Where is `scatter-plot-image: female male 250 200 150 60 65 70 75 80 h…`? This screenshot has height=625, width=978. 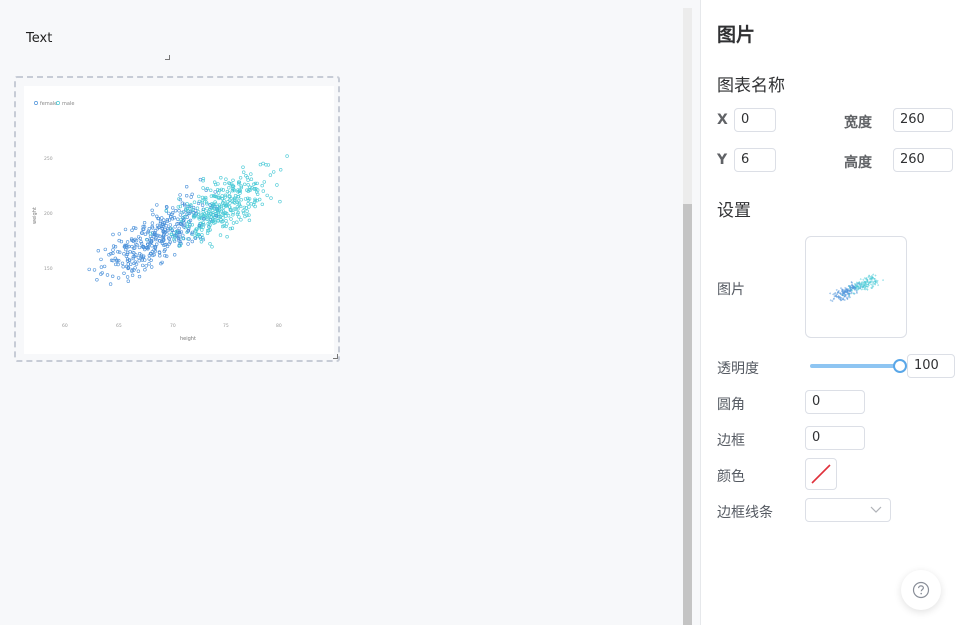
scatter-plot-image: female male 250 200 150 60 65 70 75 80 h… is located at coordinates (179, 220).